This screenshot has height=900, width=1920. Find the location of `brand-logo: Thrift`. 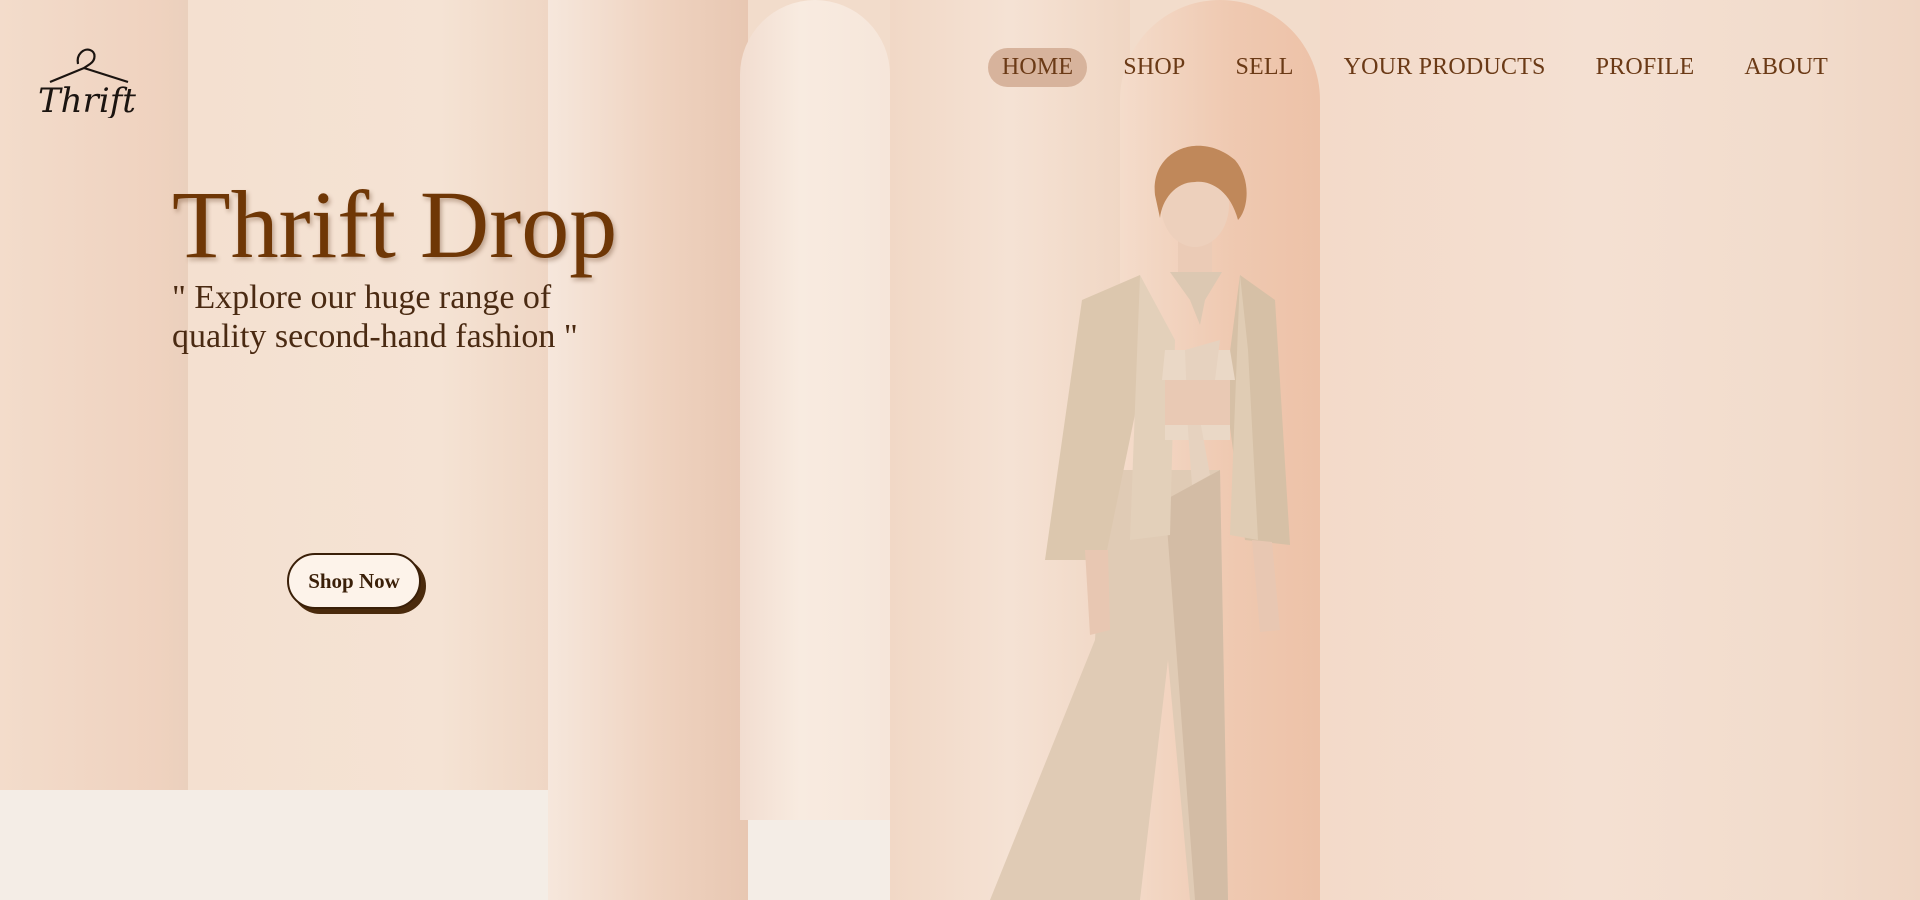

brand-logo: Thrift is located at coordinates (88, 81).